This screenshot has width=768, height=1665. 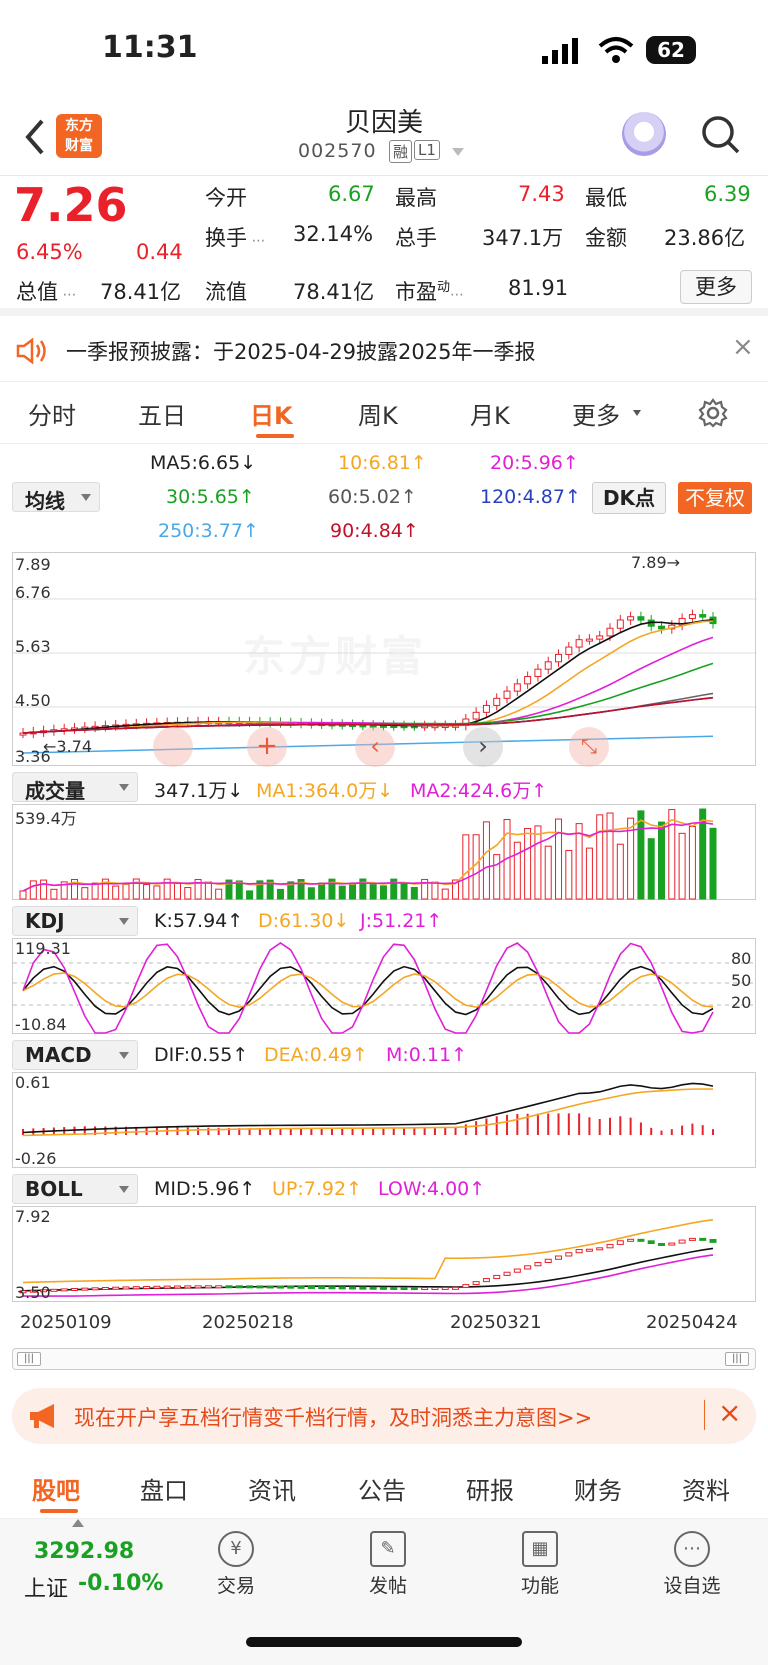 I want to click on tab-intraday: 分时, so click(x=52, y=413).